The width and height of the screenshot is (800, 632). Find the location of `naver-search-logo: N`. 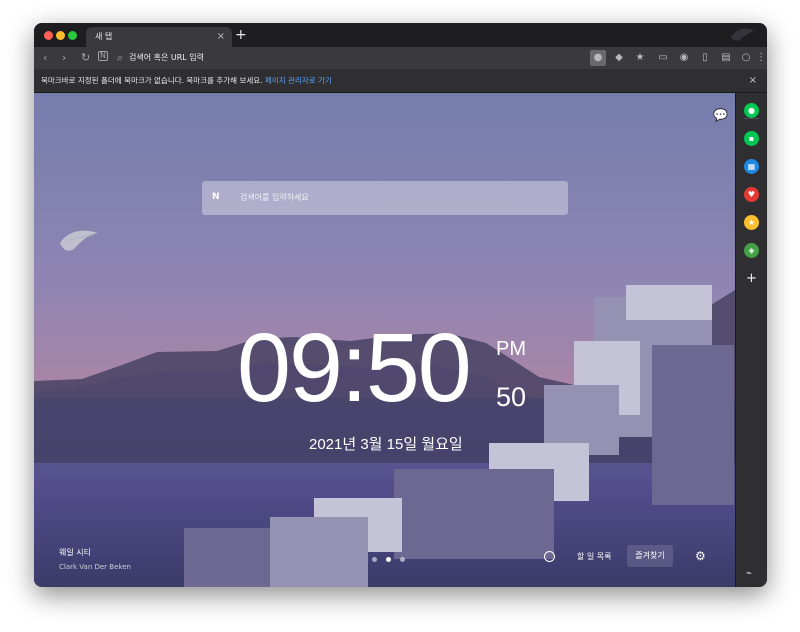

naver-search-logo: N is located at coordinates (216, 197).